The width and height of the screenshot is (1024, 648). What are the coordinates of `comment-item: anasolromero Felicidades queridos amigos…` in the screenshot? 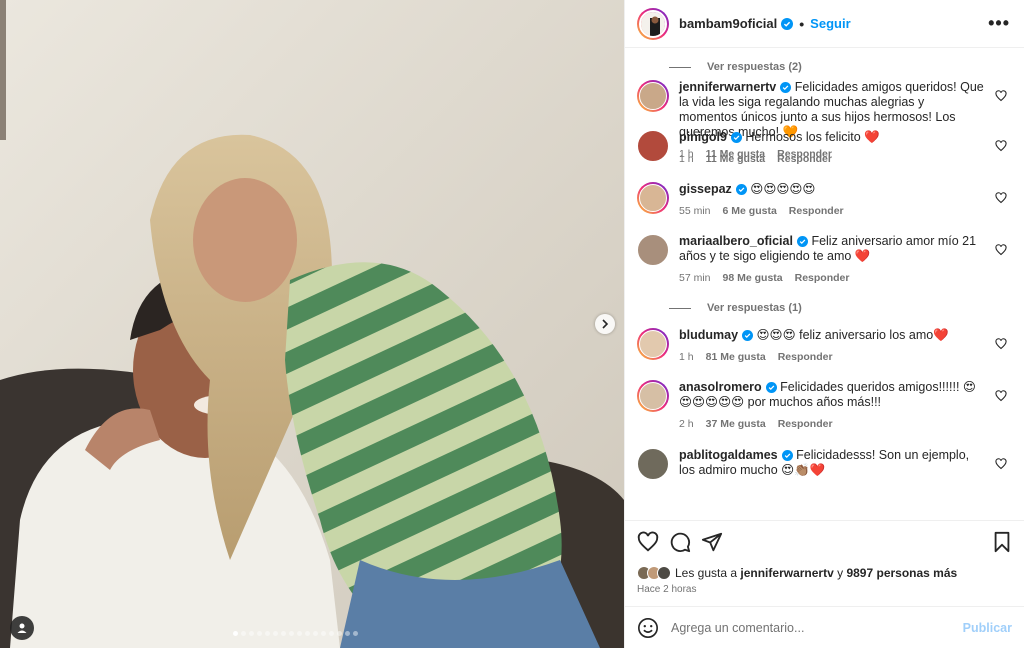 It's located at (822, 406).